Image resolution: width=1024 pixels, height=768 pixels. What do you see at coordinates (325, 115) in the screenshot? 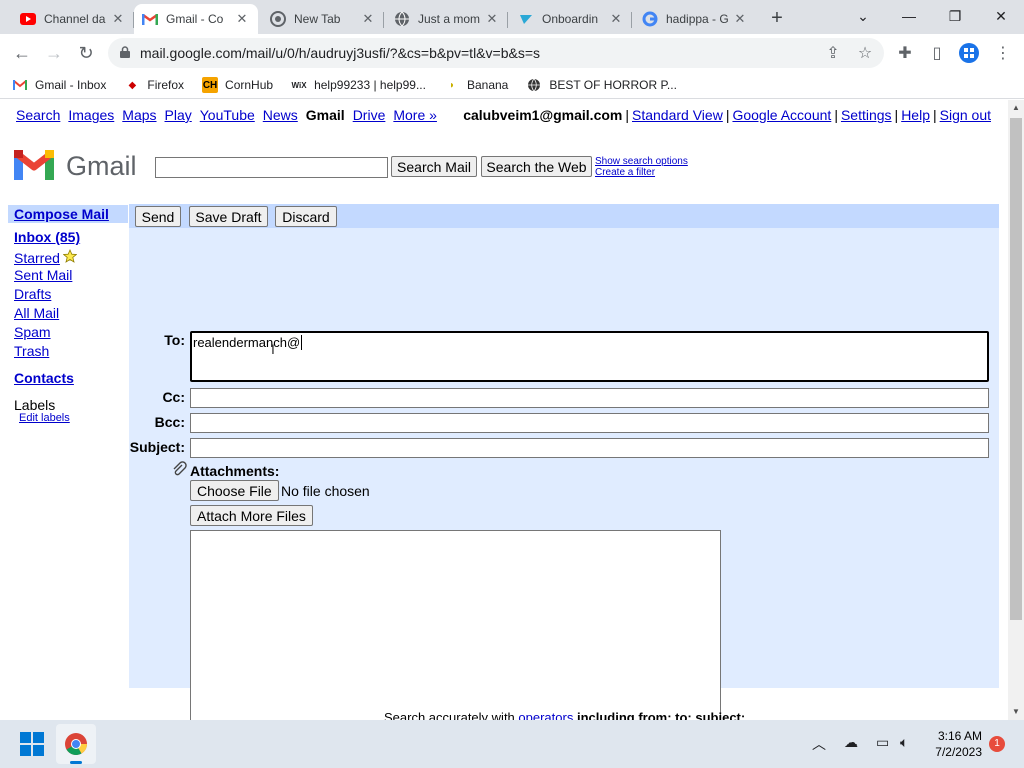
I see `gbar-gmail: Gmail` at bounding box center [325, 115].